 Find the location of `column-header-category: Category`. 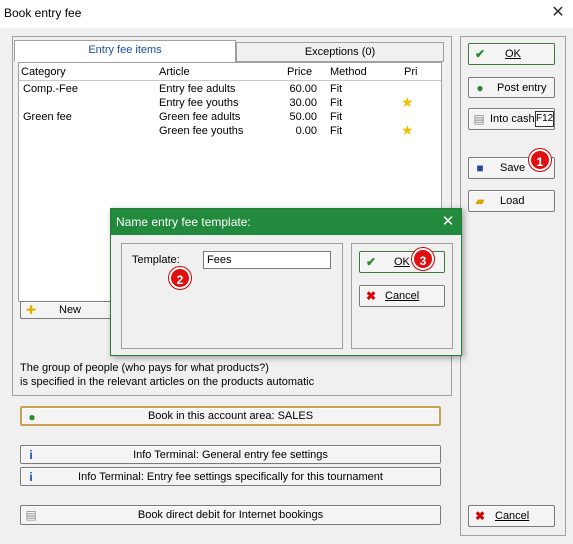

column-header-category: Category is located at coordinates (43, 72).